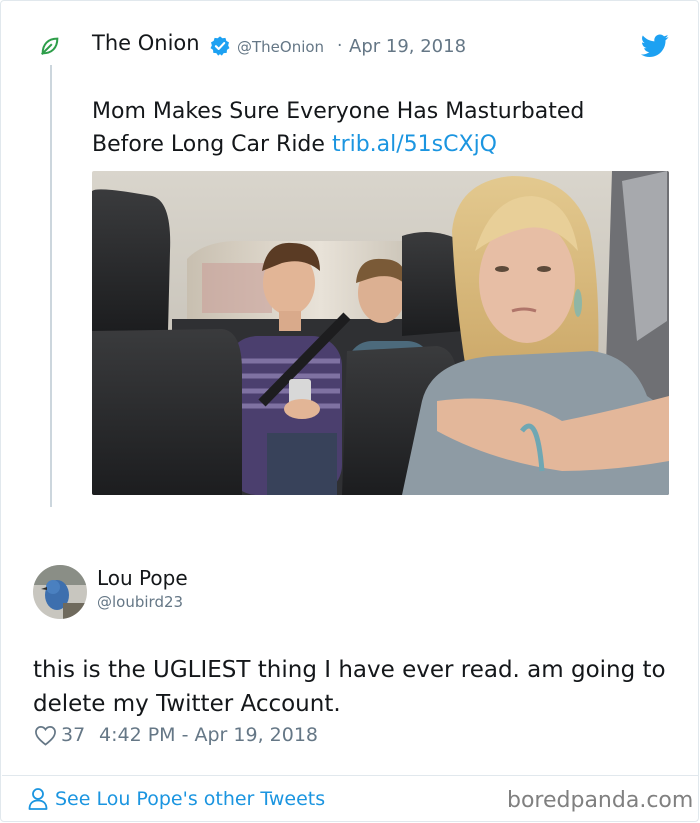  I want to click on onion-leaf-icon, so click(50, 46).